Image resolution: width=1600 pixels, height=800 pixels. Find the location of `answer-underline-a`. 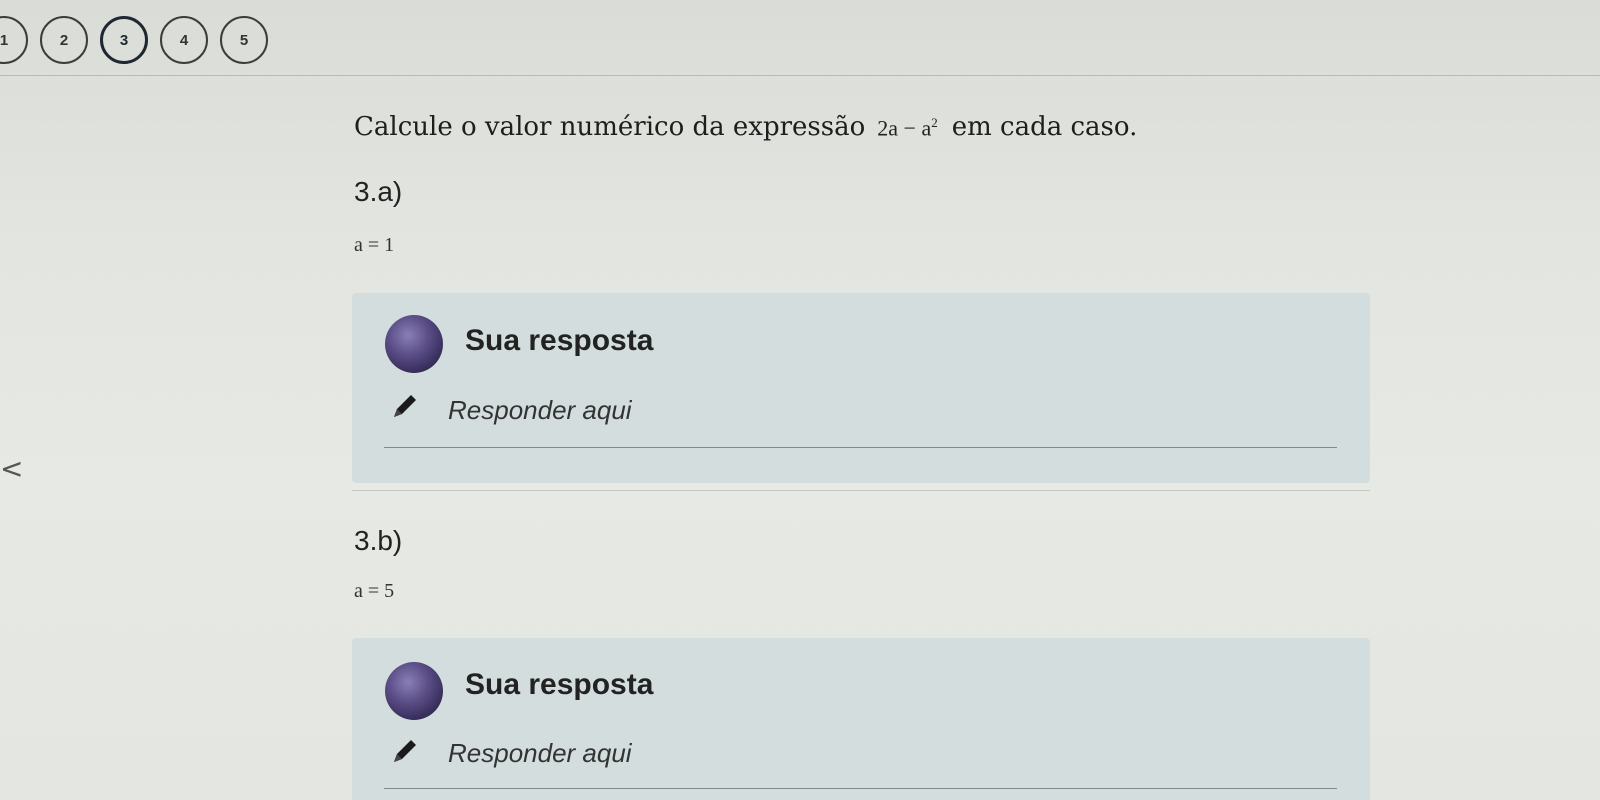

answer-underline-a is located at coordinates (860, 447).